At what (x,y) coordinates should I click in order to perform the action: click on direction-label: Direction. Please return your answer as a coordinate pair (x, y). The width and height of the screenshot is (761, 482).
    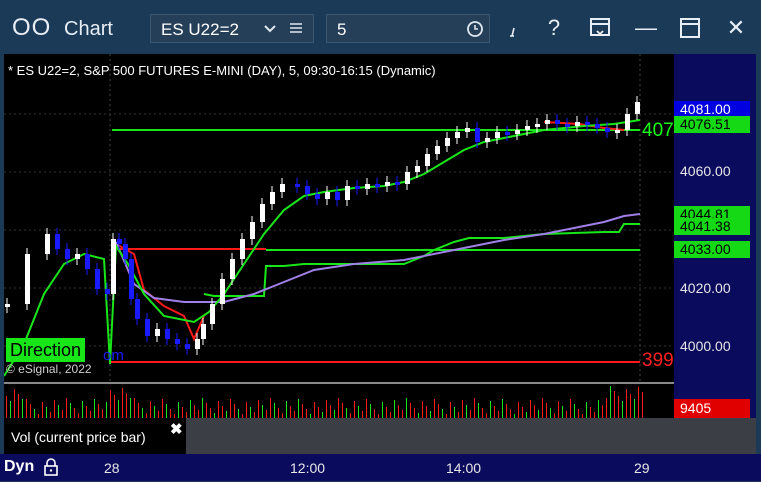
    Looking at the image, I should click on (46, 350).